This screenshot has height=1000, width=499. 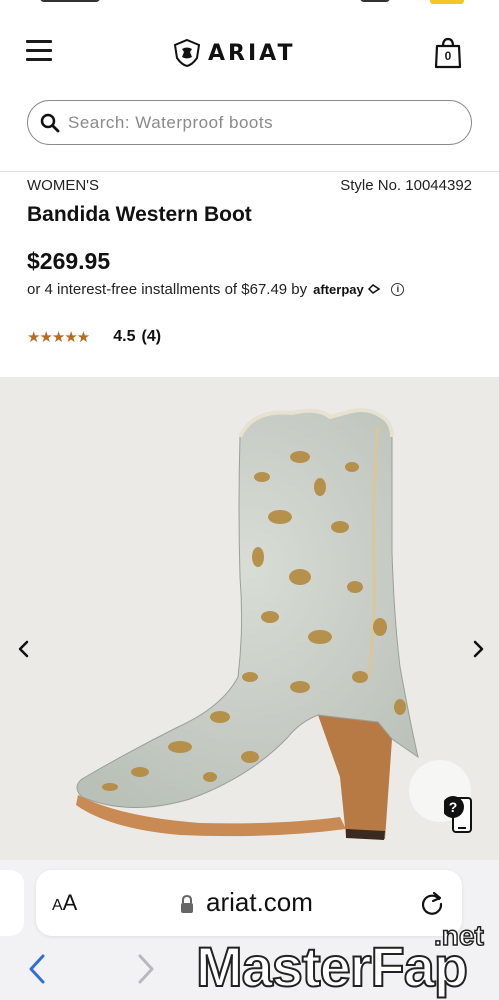 What do you see at coordinates (58, 337) in the screenshot?
I see `rating-stars-icon: ★★★★★` at bounding box center [58, 337].